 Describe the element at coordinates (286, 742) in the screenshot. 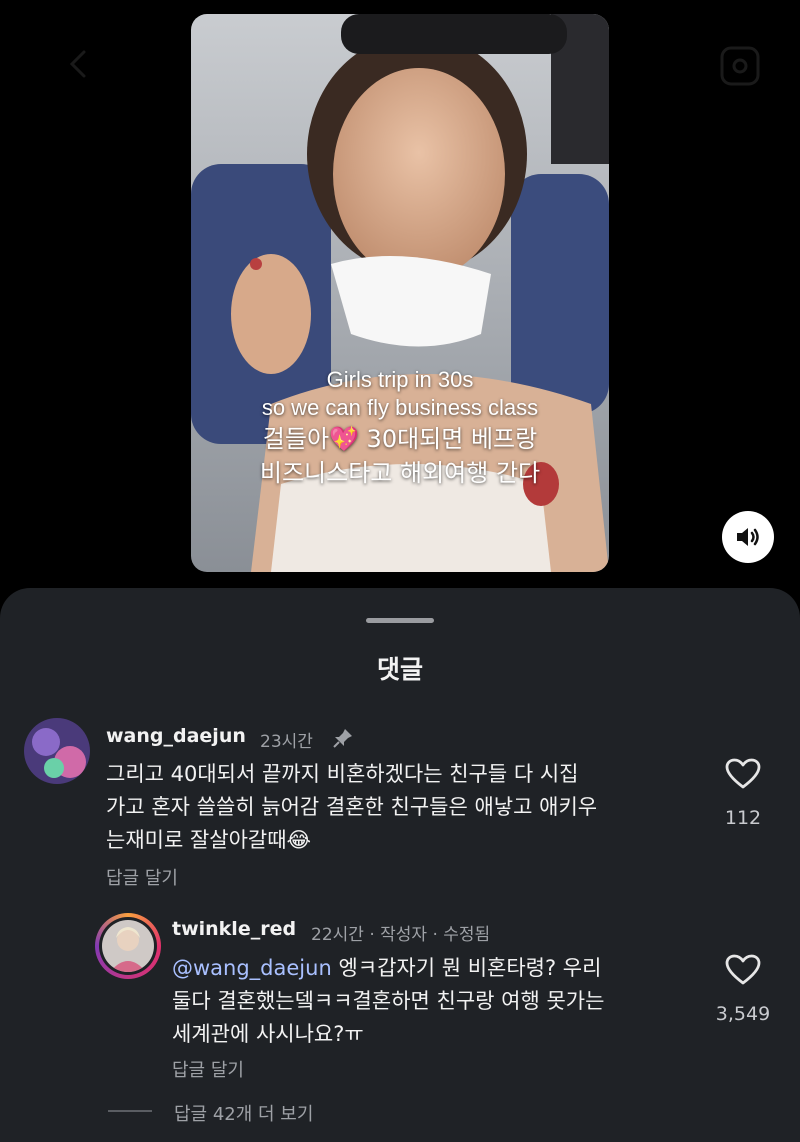

I see `comment-time: 23시간` at that location.